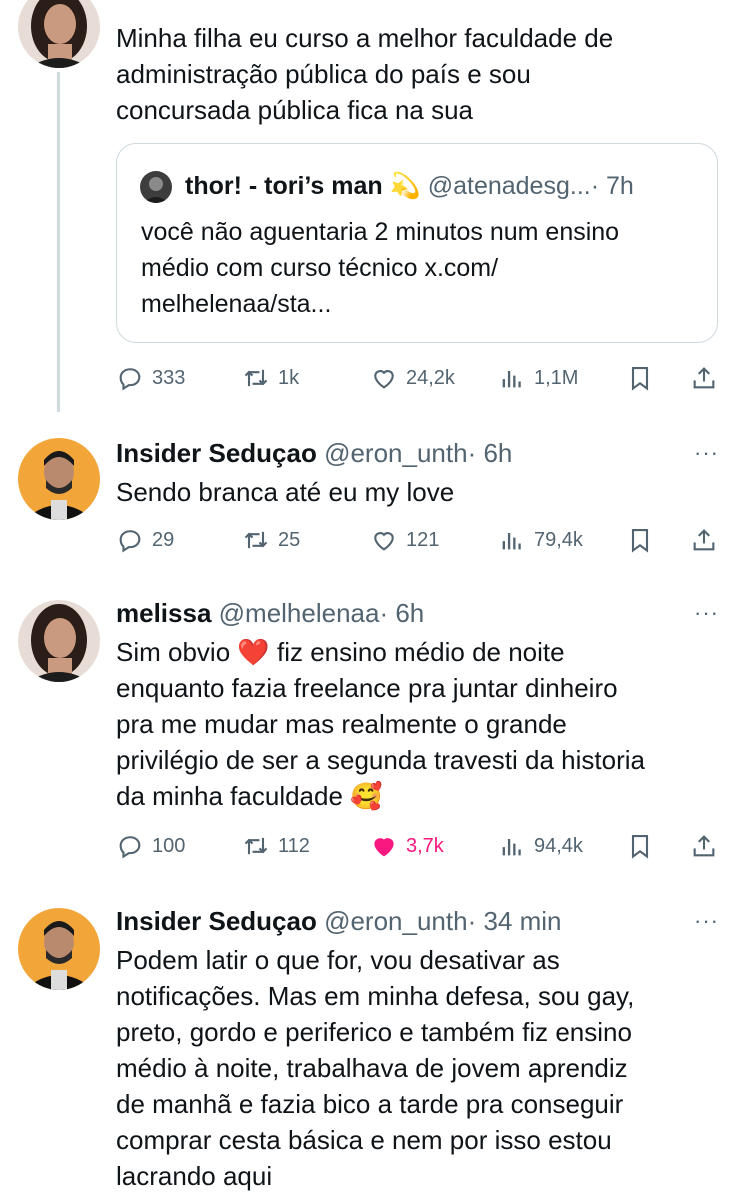 The image size is (737, 1200). Describe the element at coordinates (169, 845) in the screenshot. I see `reply-count: 100` at that location.